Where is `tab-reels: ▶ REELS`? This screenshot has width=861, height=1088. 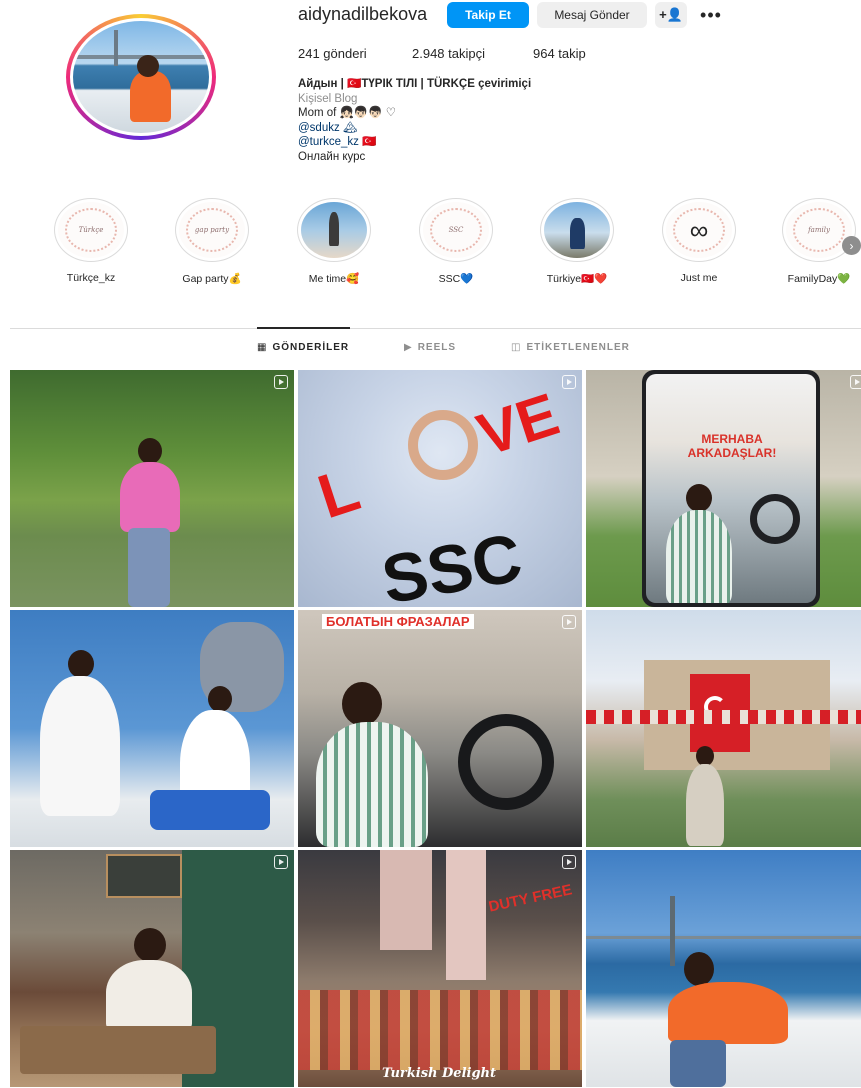 tab-reels: ▶ REELS is located at coordinates (430, 347).